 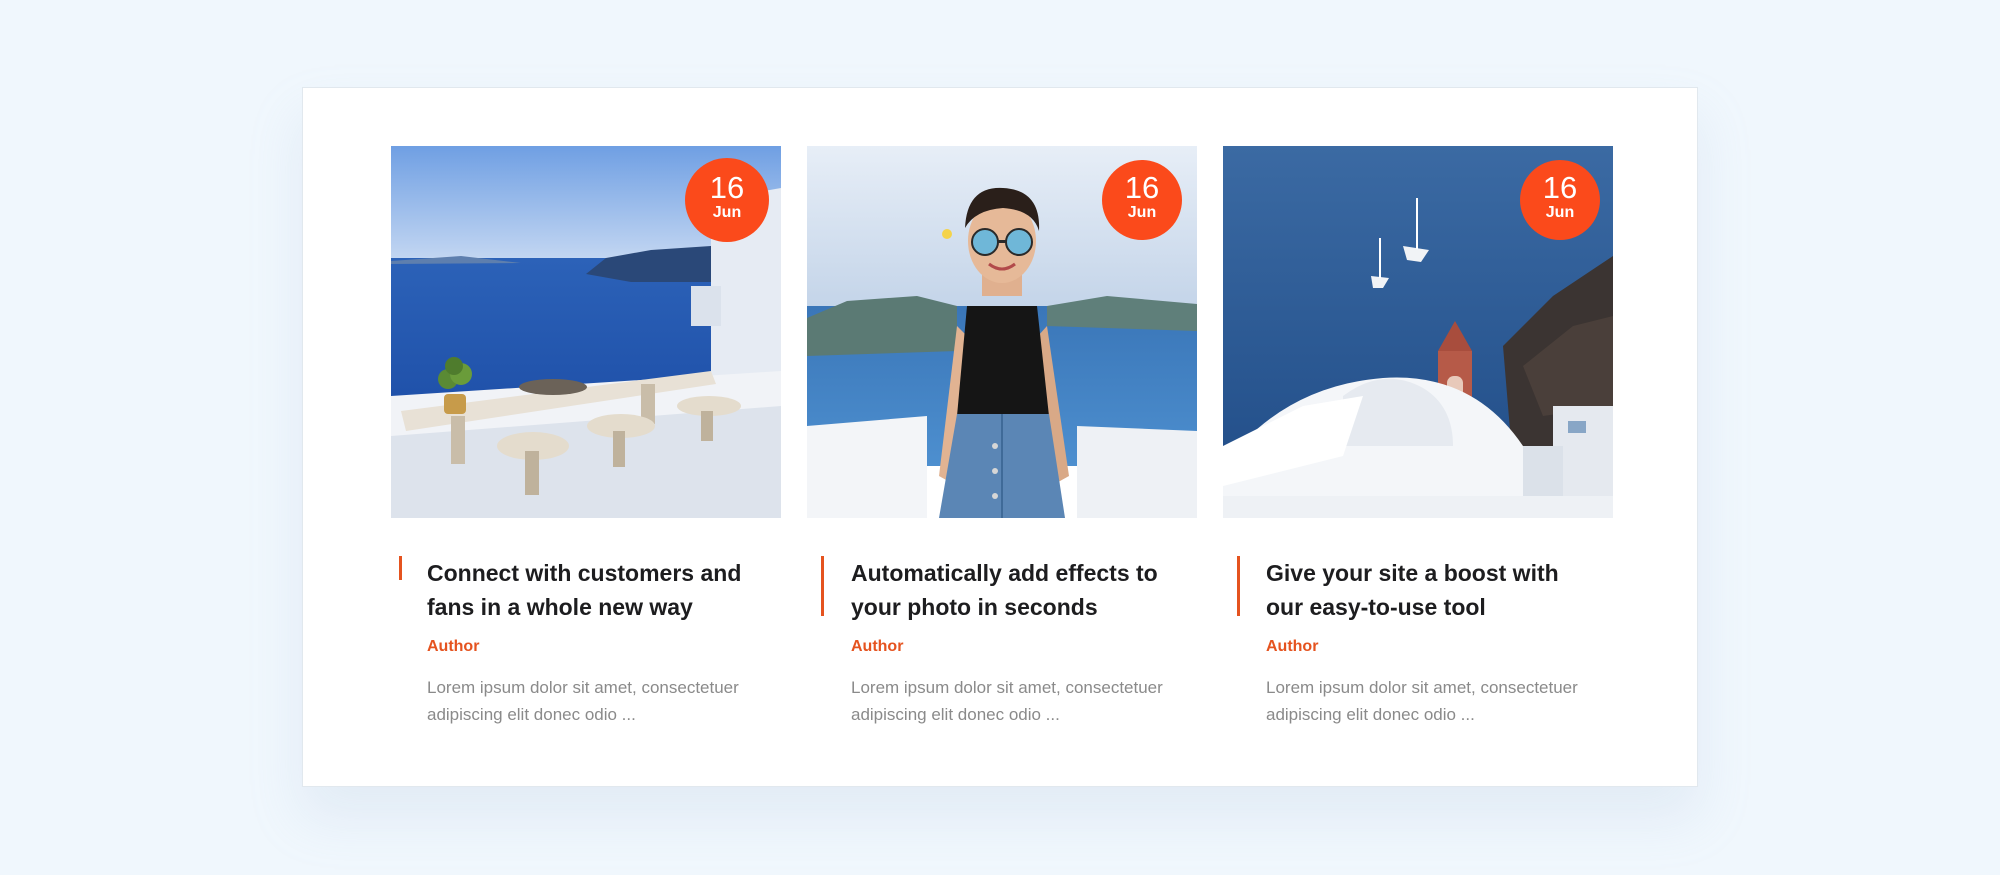 What do you see at coordinates (1002, 332) in the screenshot?
I see `woman-sunglasses-image: 16 Jun` at bounding box center [1002, 332].